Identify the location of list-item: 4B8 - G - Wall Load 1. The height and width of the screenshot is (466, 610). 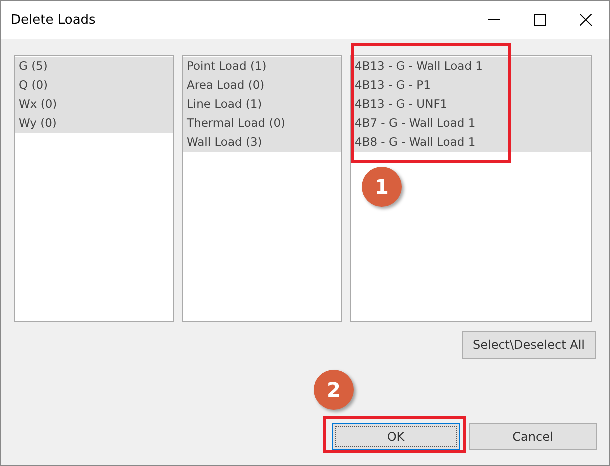
(471, 142).